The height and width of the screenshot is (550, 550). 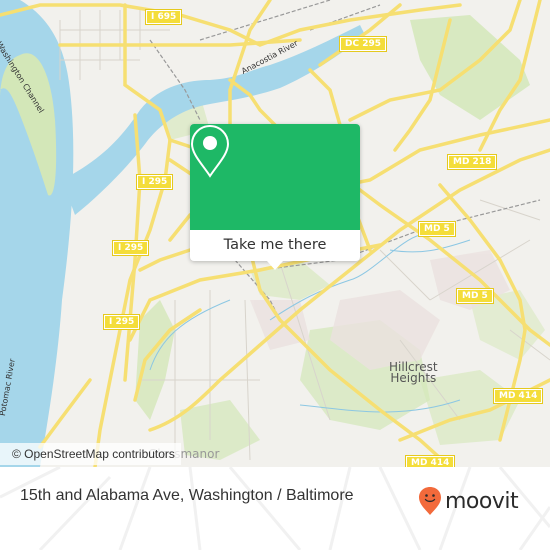 I want to click on location-popup: Take me there, so click(x=275, y=197).